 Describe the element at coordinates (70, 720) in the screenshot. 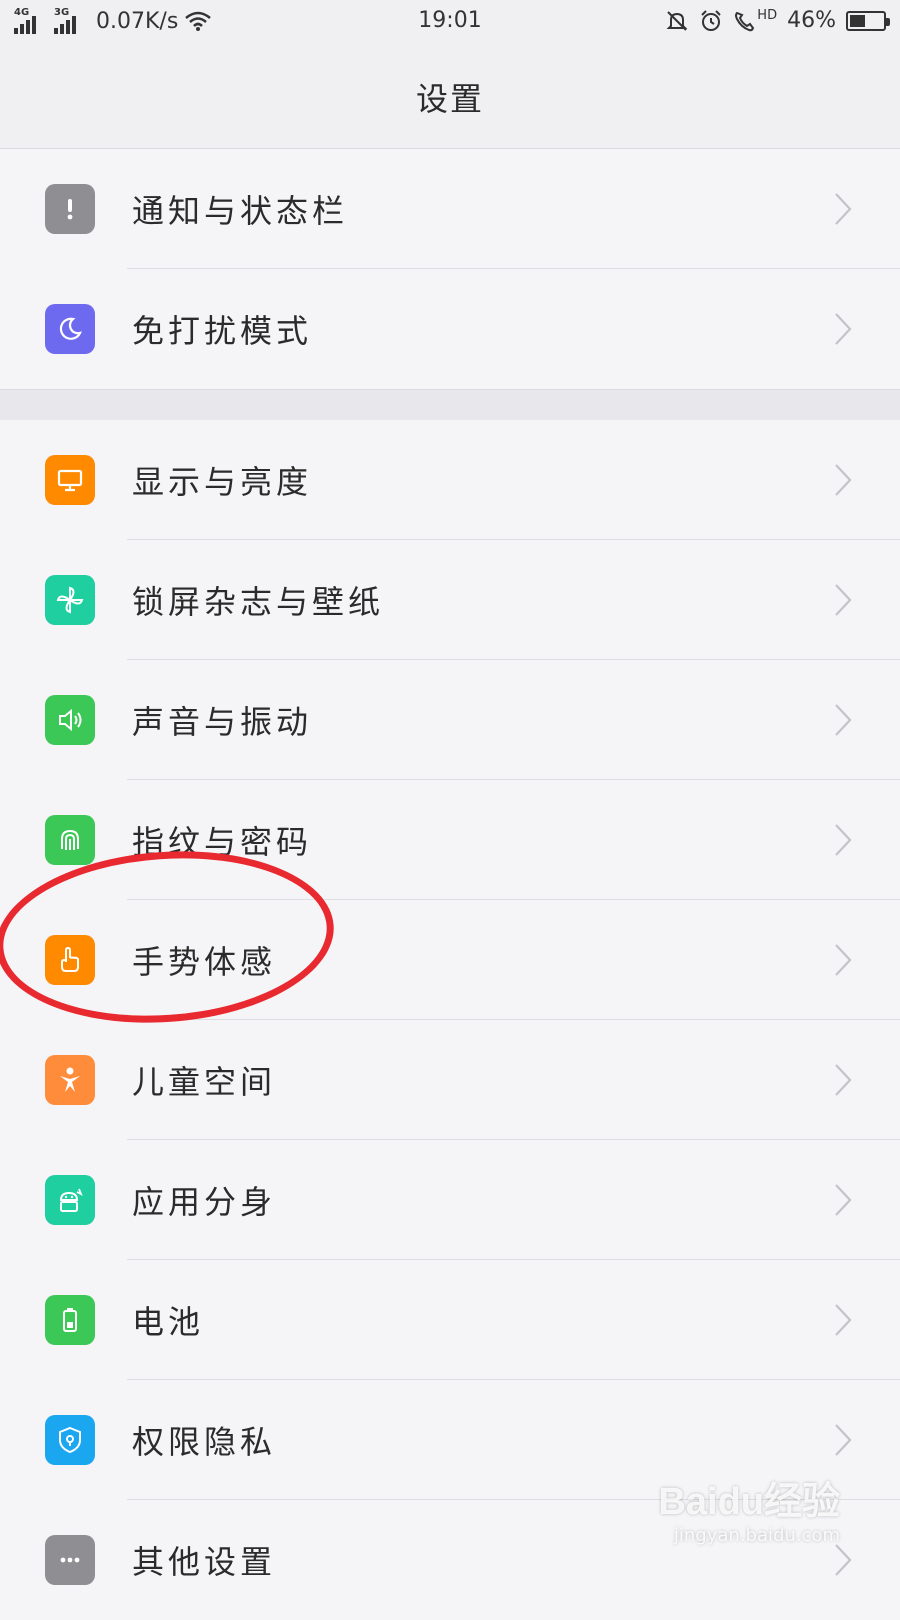

I see `speaker-icon` at that location.